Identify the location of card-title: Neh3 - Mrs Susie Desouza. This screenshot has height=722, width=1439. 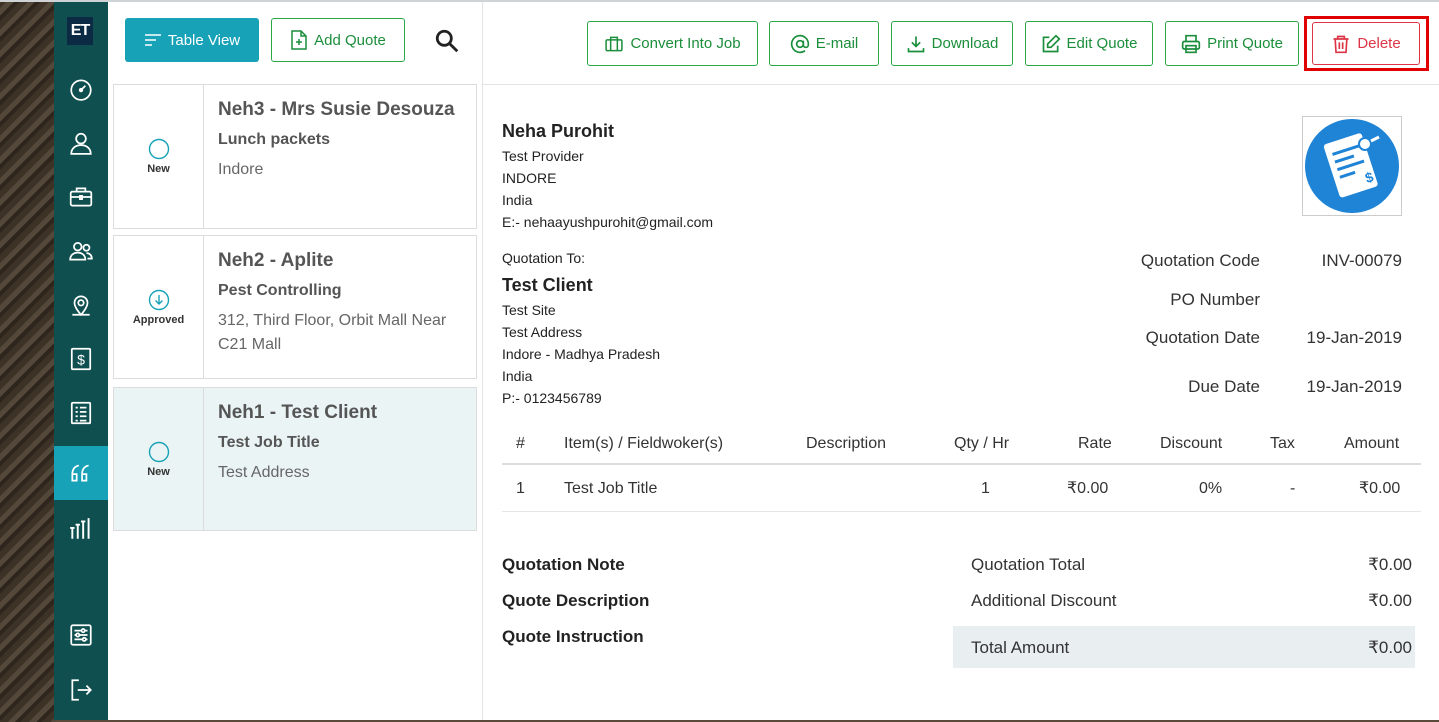
(336, 109).